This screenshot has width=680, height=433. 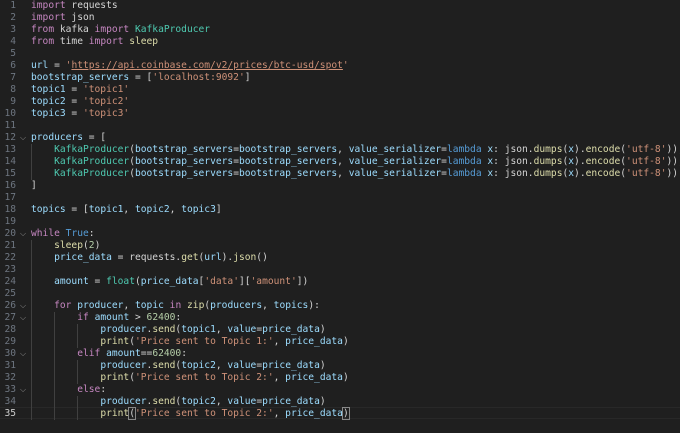 What do you see at coordinates (340, 354) in the screenshot?
I see `code-line: 30 ⌵ elif amount==62400:` at bounding box center [340, 354].